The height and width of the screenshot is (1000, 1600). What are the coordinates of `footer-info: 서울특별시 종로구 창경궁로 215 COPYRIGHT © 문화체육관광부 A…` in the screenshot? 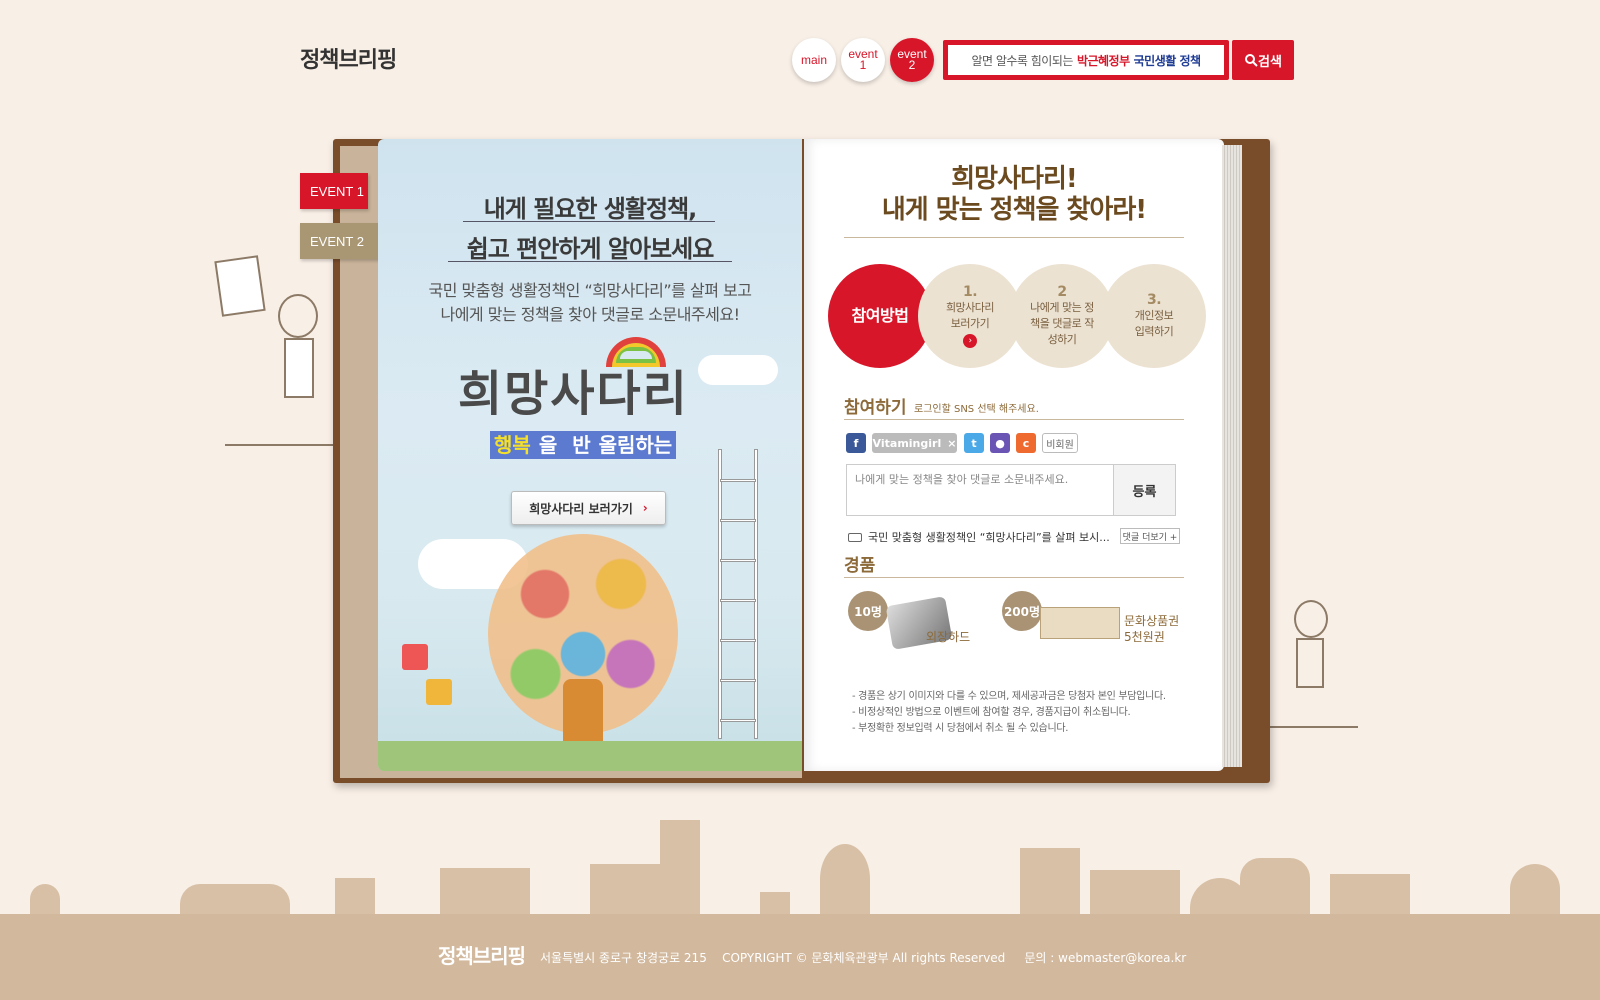 It's located at (863, 957).